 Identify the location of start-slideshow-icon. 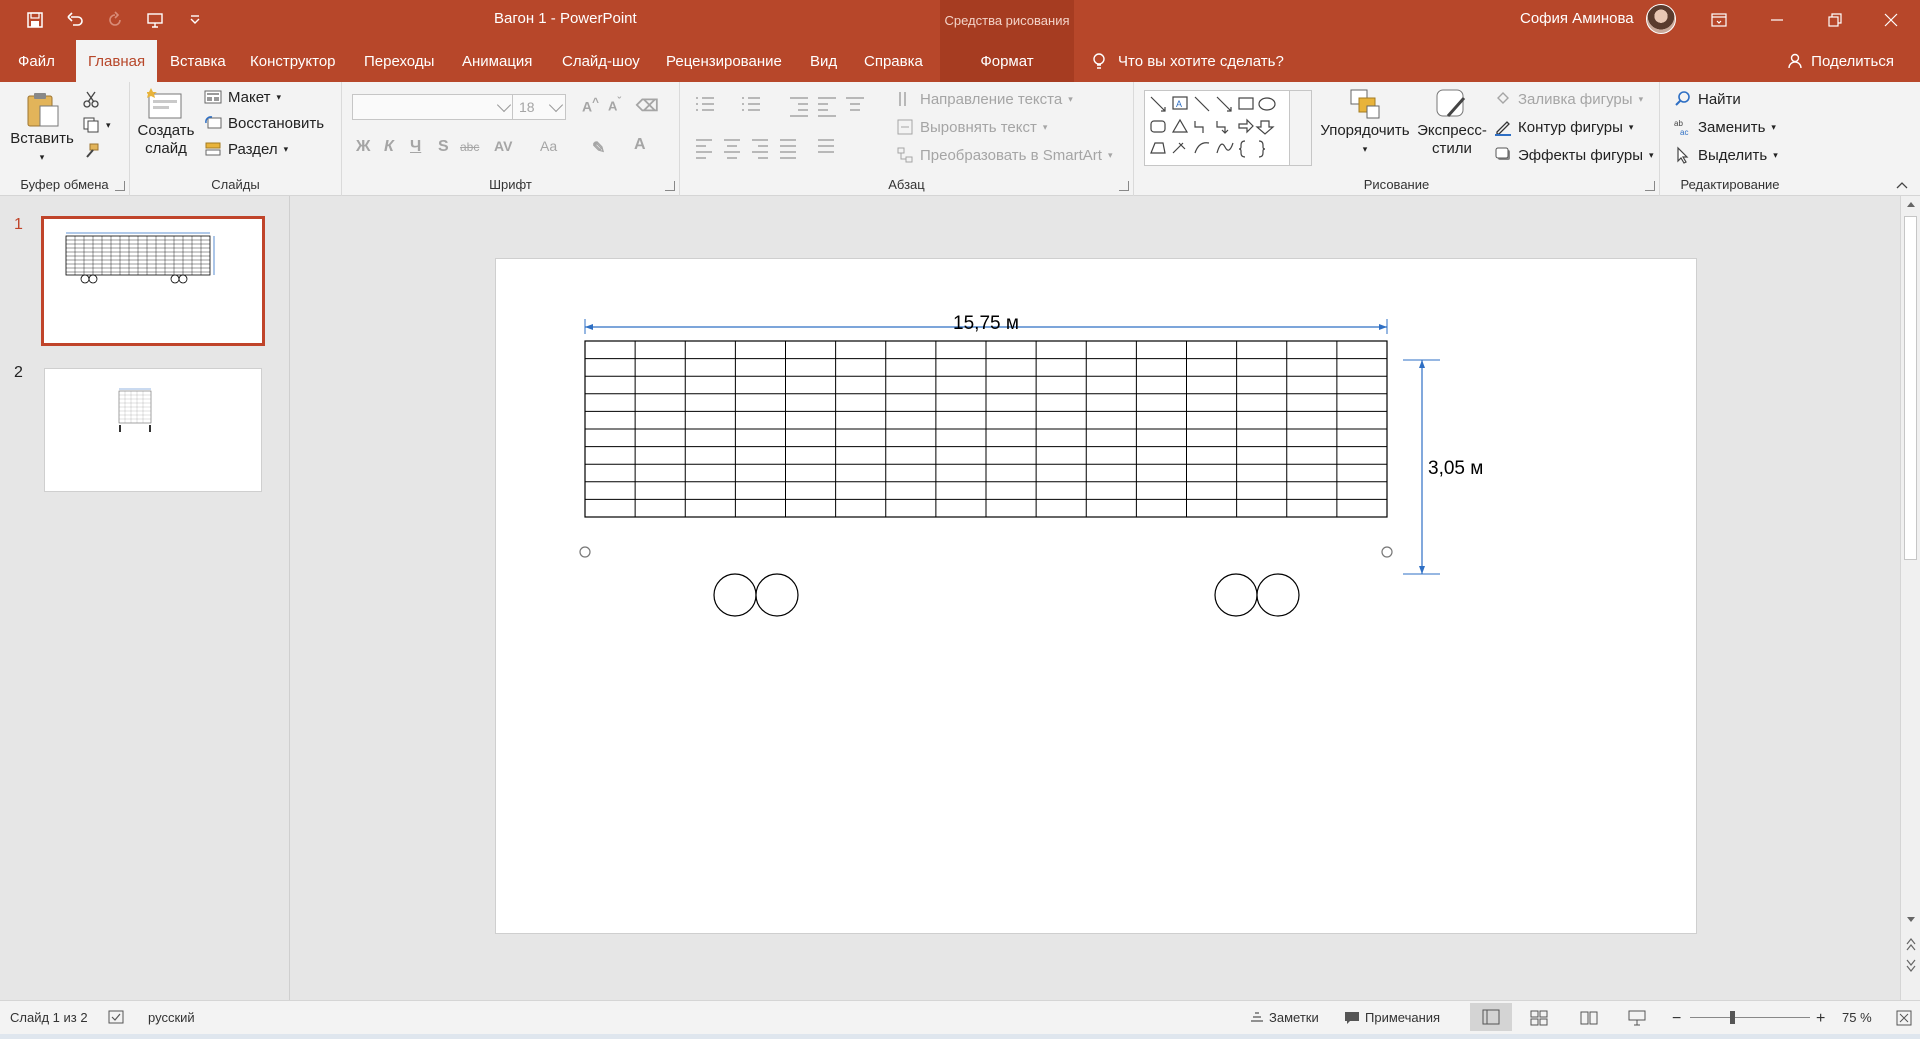
(155, 20).